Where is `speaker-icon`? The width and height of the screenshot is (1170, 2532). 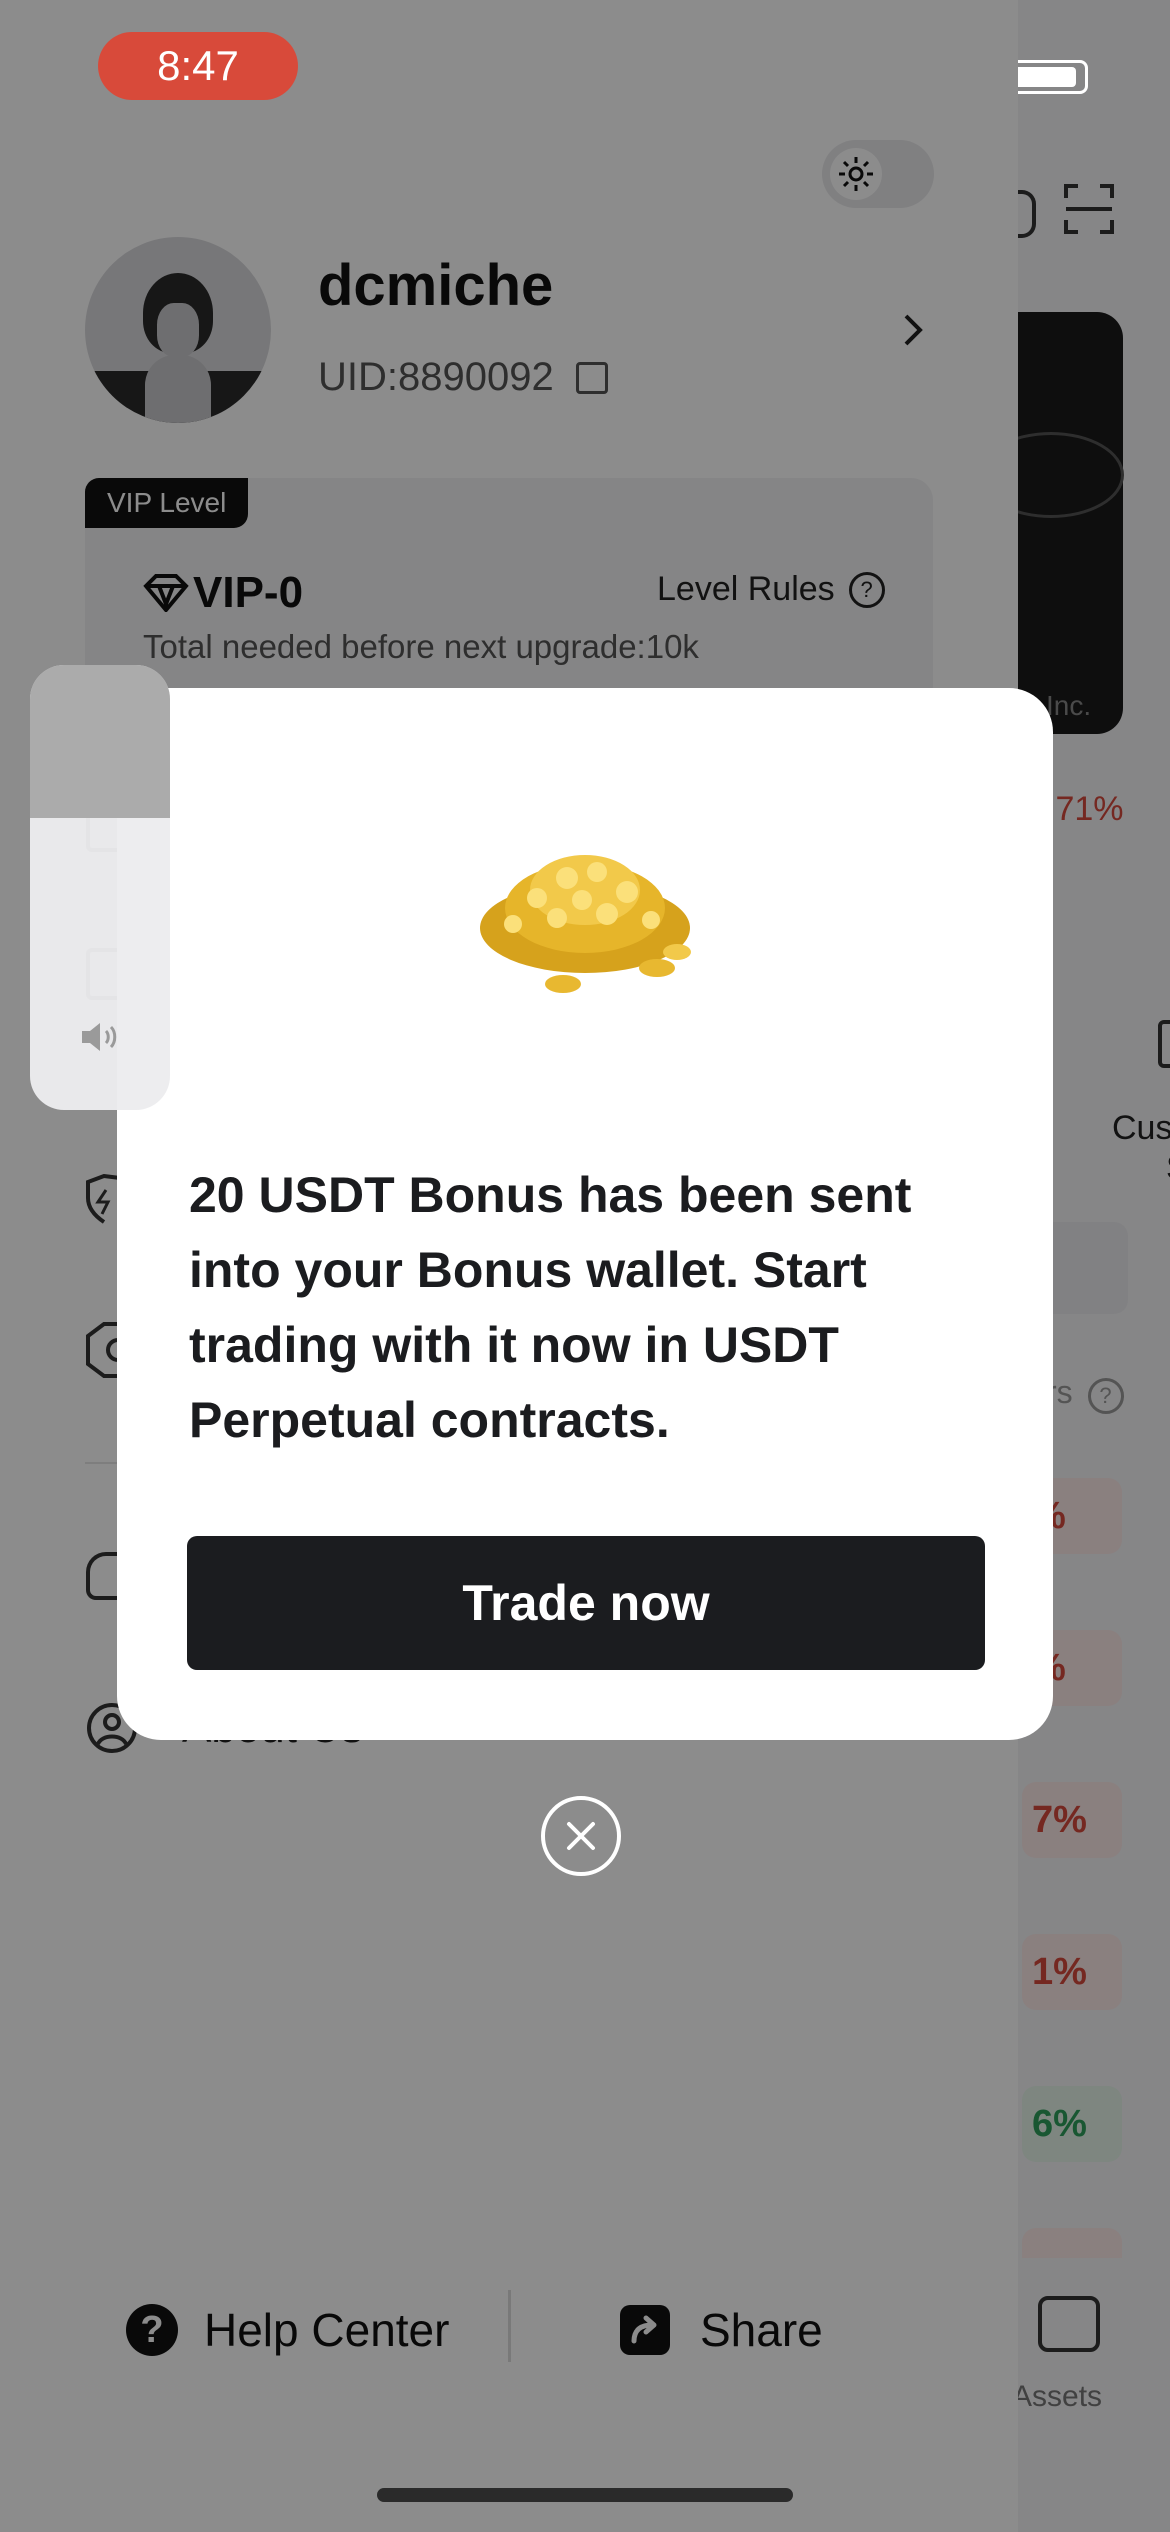
speaker-icon is located at coordinates (102, 1037).